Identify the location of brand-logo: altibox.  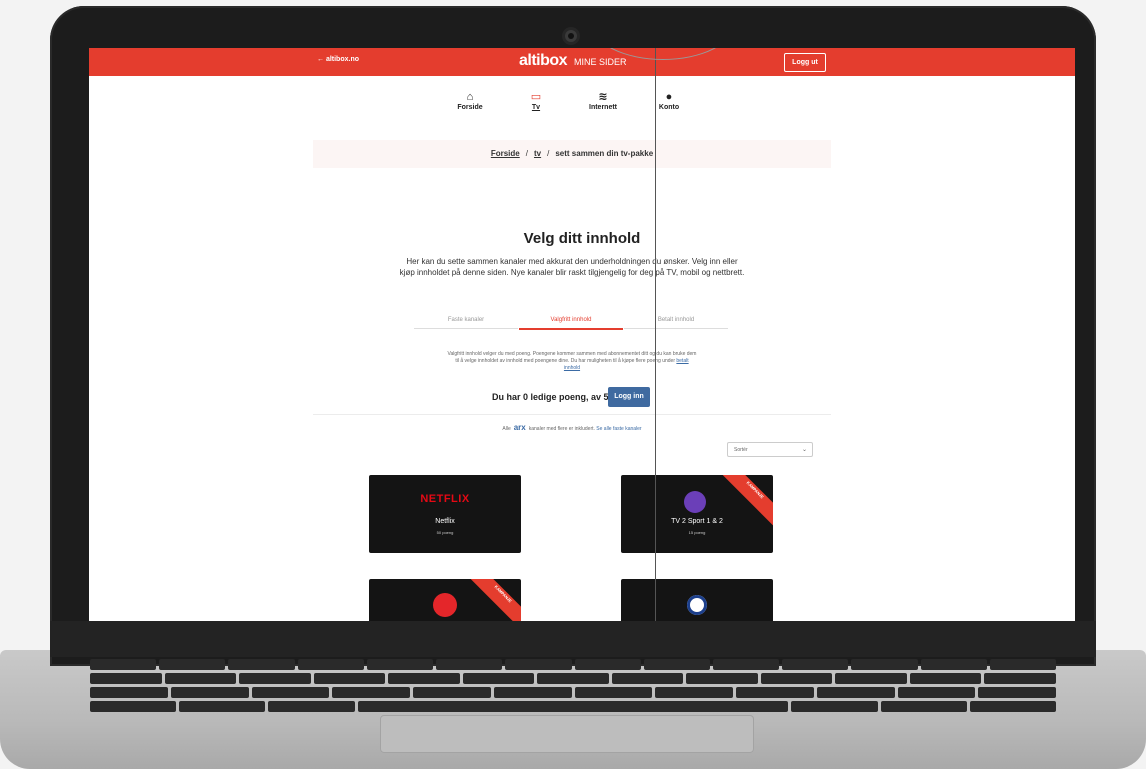
(543, 61).